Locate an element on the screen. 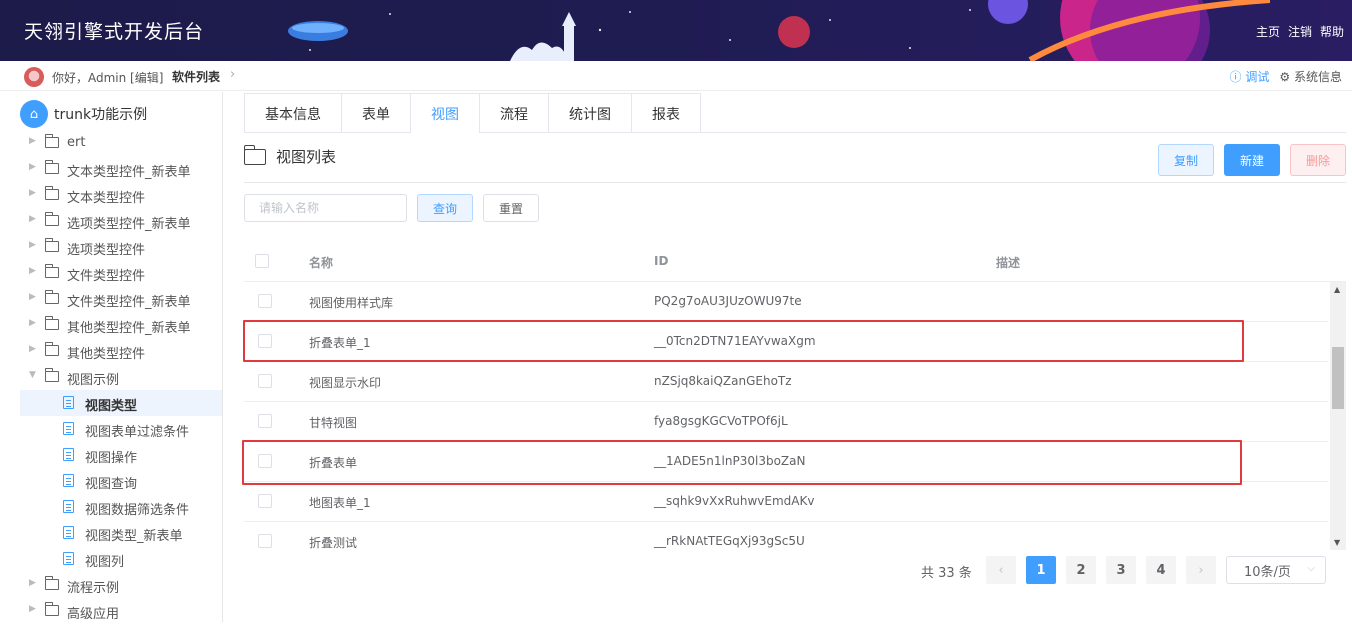 This screenshot has height=624, width=1352. sidebar-item: 视图类型_新表单 is located at coordinates (111, 533).